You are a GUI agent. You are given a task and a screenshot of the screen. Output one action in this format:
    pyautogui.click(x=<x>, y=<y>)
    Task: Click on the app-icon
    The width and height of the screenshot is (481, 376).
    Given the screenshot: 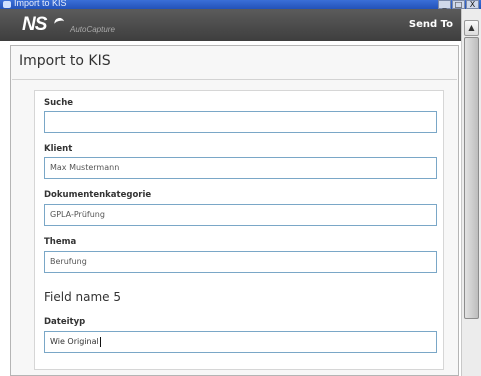 What is the action you would take?
    pyautogui.click(x=7, y=4)
    